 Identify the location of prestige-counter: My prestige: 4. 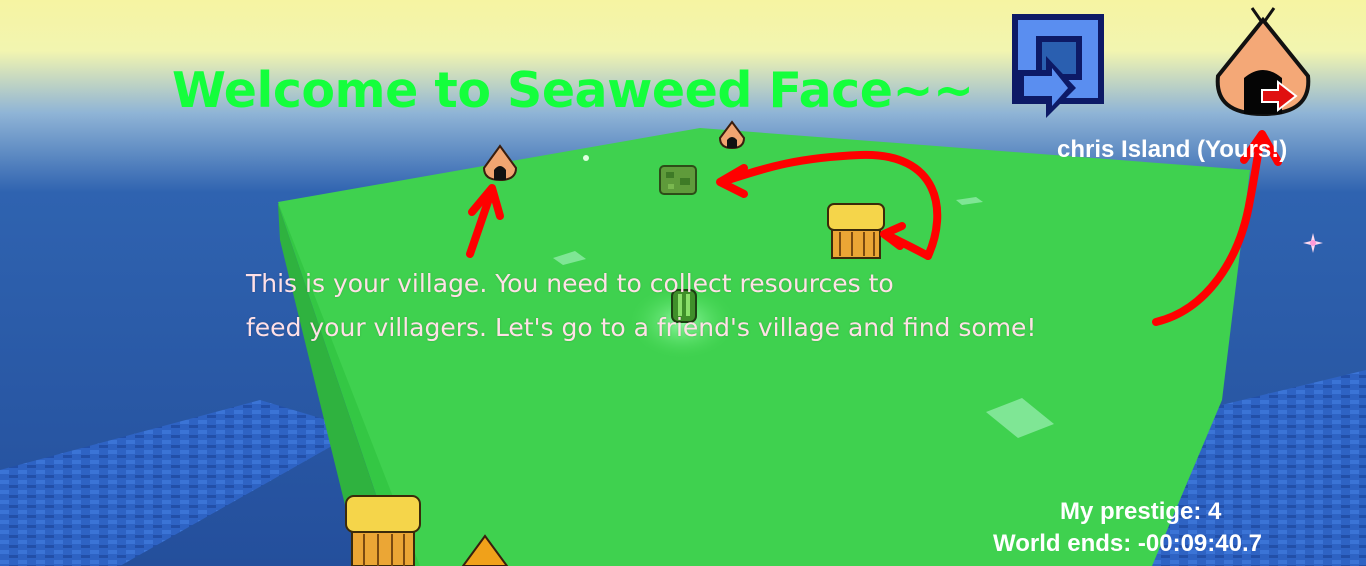
(1141, 511).